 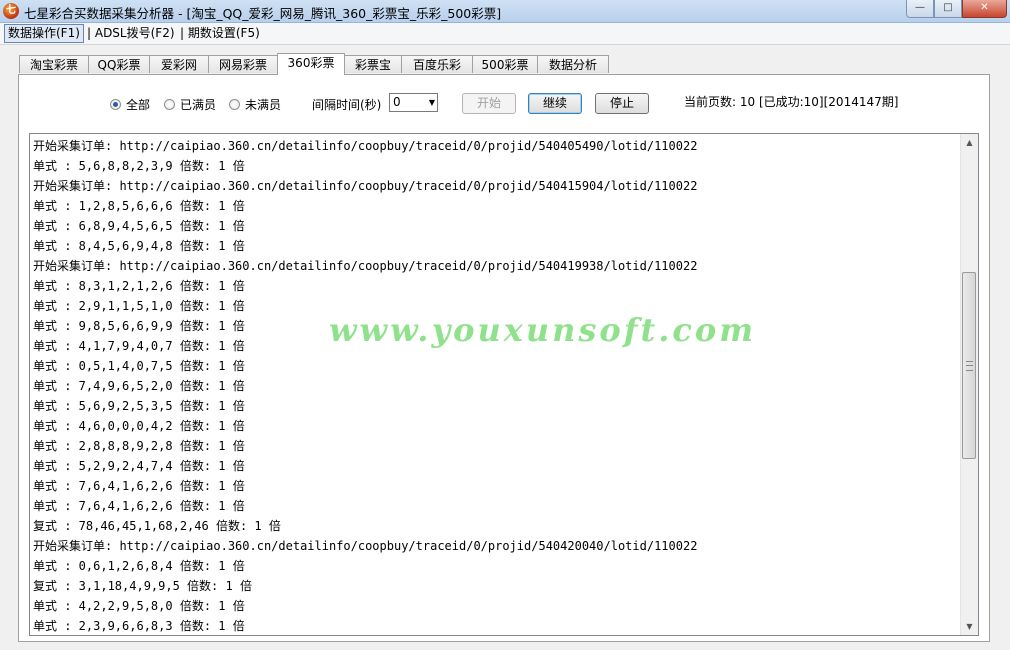 I want to click on tab-caipiaobao: 彩票宝, so click(x=373, y=64).